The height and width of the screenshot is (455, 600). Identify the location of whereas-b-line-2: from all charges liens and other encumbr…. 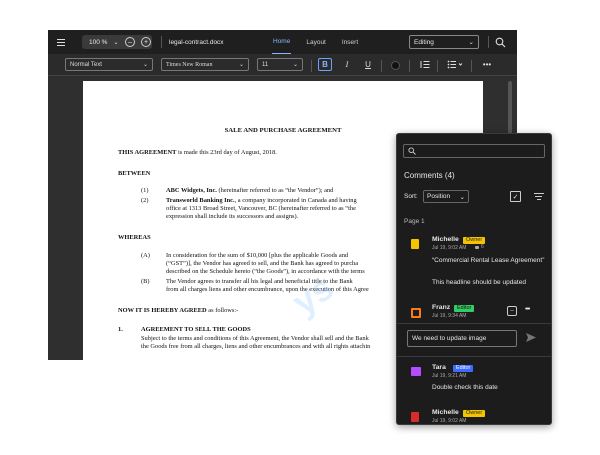
(267, 289).